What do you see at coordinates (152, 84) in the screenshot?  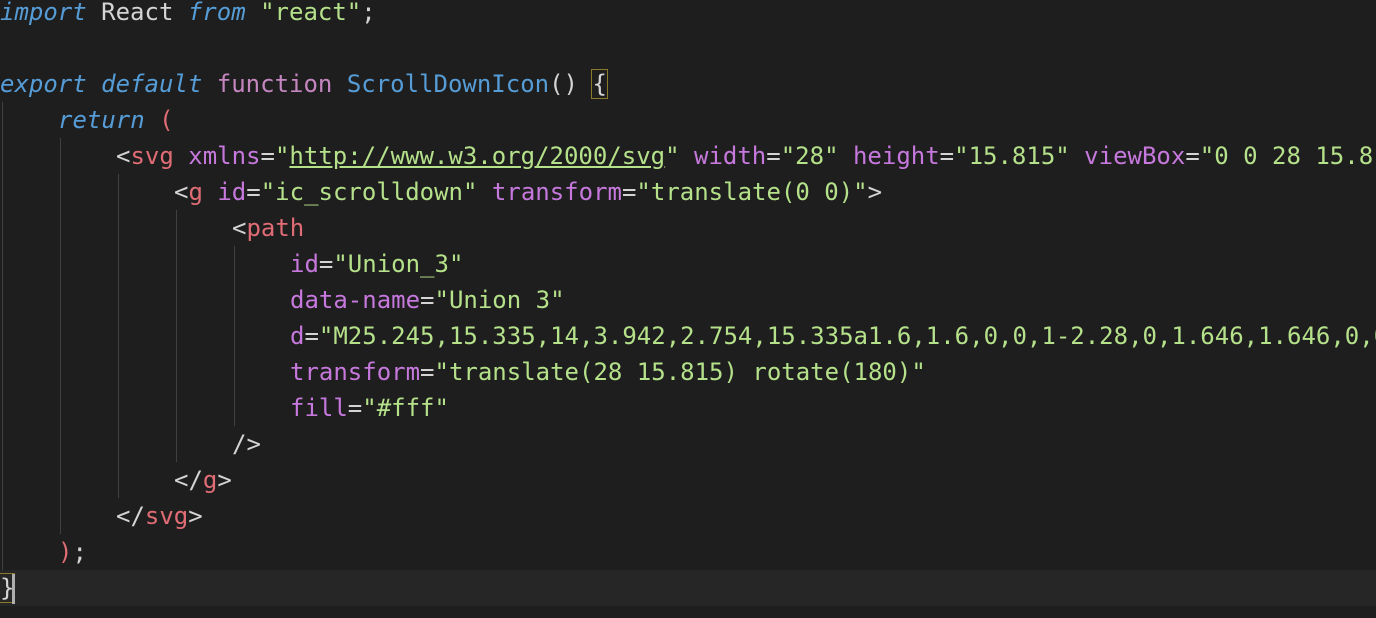 I see `code-token: default` at bounding box center [152, 84].